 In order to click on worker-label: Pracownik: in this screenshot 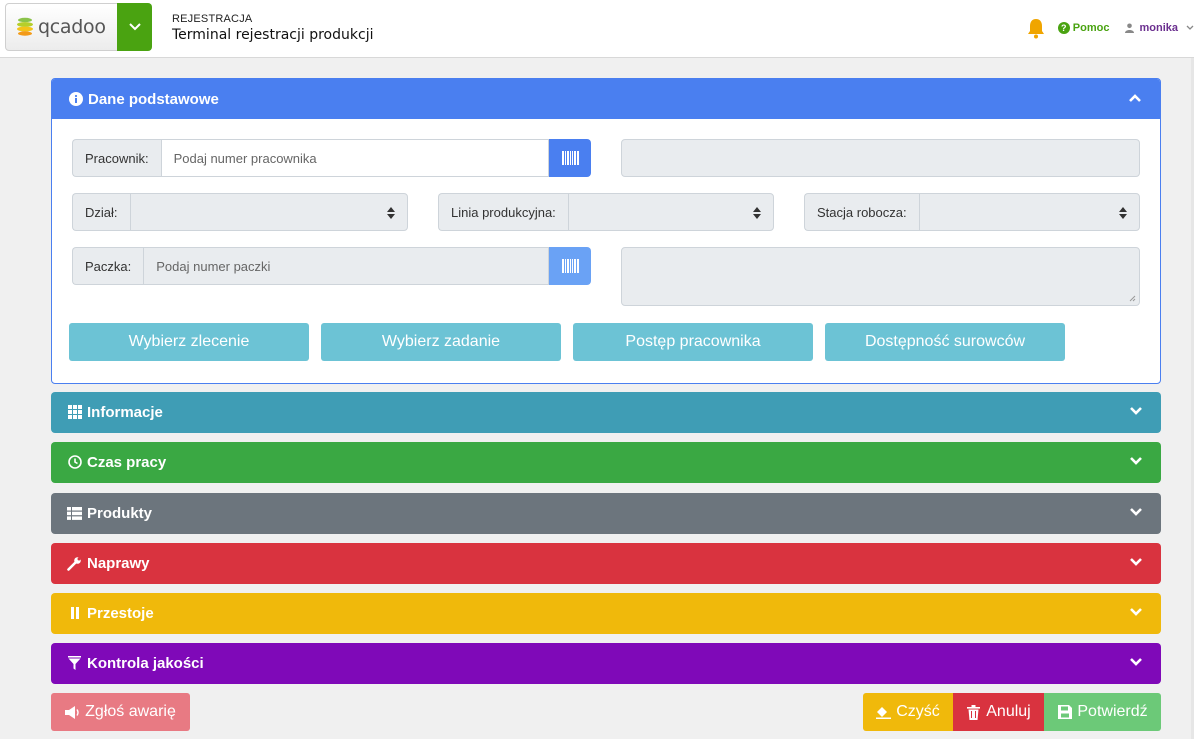, I will do `click(116, 158)`.